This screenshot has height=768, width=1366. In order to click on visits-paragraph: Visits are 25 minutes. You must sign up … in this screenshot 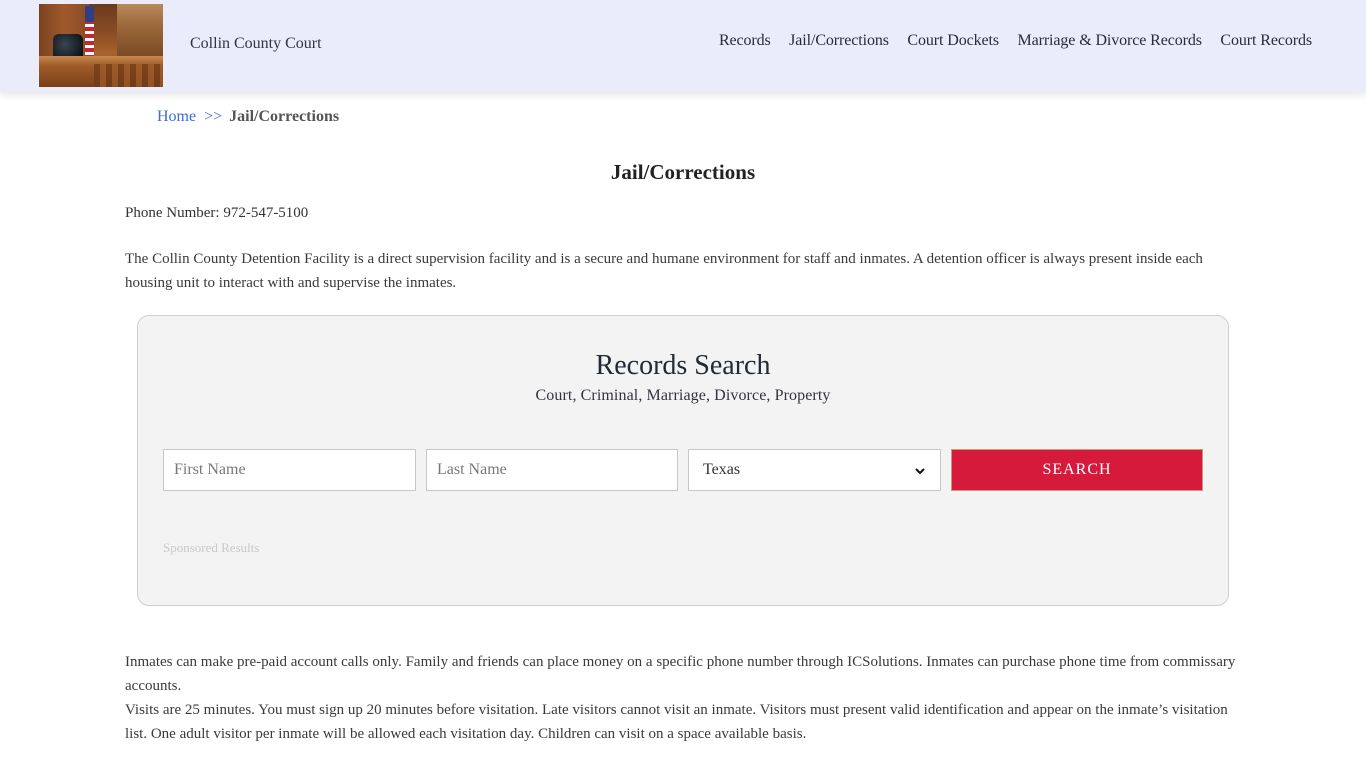, I will do `click(676, 722)`.